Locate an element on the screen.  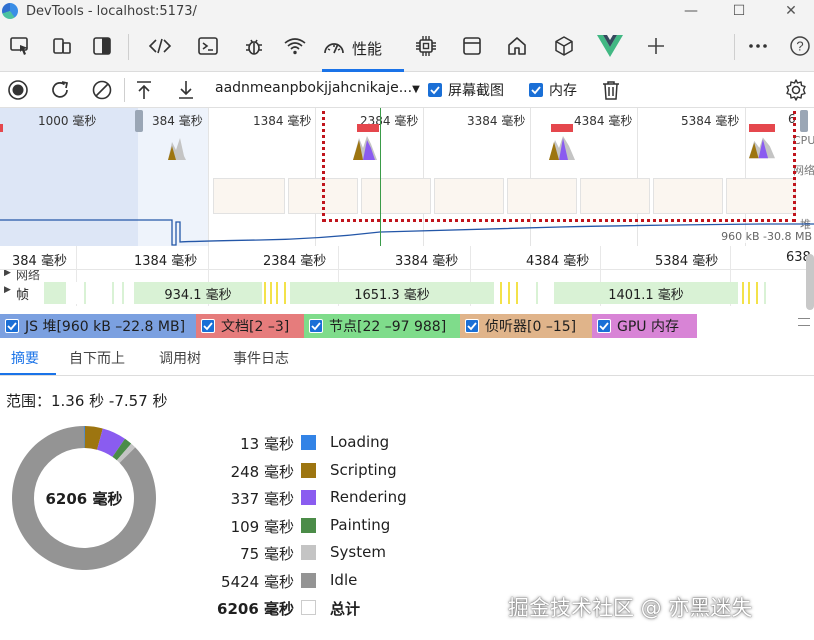
console-icon is located at coordinates (208, 46).